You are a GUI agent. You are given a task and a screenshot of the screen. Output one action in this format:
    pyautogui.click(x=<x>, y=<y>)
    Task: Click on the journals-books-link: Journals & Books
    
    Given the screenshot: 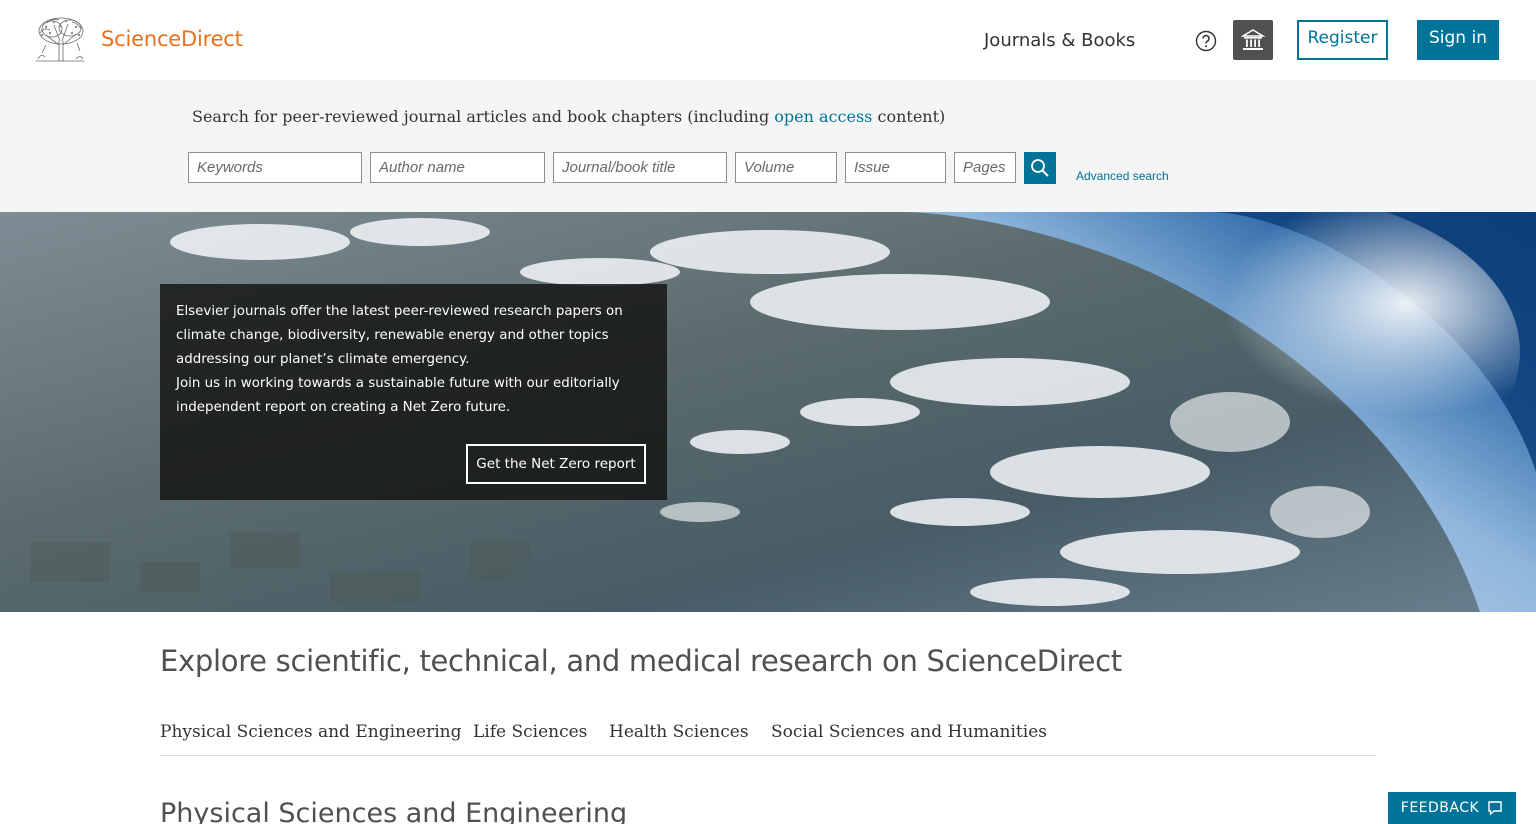 What is the action you would take?
    pyautogui.click(x=1059, y=40)
    